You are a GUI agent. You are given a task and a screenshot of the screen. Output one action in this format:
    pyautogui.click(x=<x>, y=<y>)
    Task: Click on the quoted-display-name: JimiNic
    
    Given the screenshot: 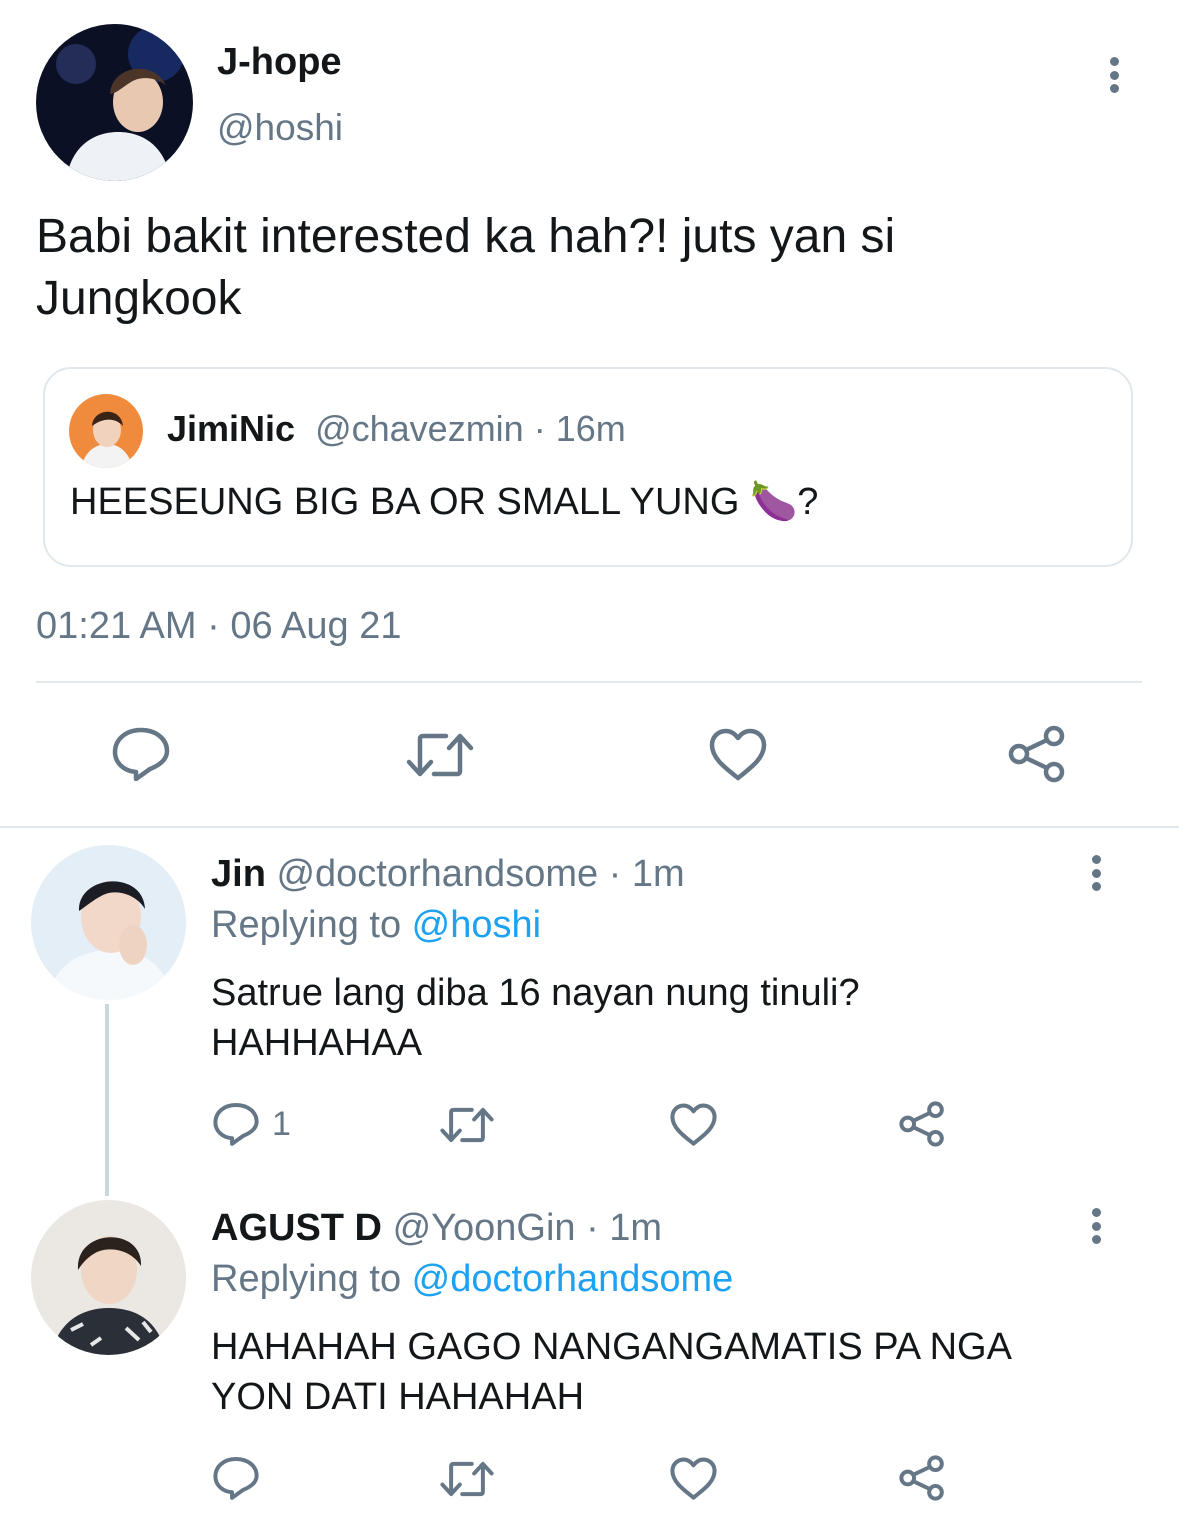 What is the action you would take?
    pyautogui.click(x=231, y=428)
    